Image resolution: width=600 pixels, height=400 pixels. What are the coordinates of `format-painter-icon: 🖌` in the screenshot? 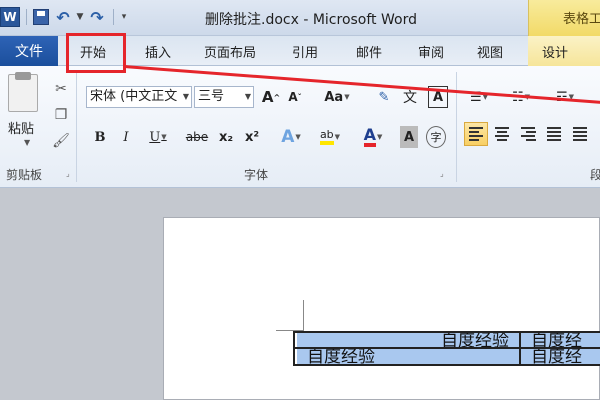 It's located at (61, 141).